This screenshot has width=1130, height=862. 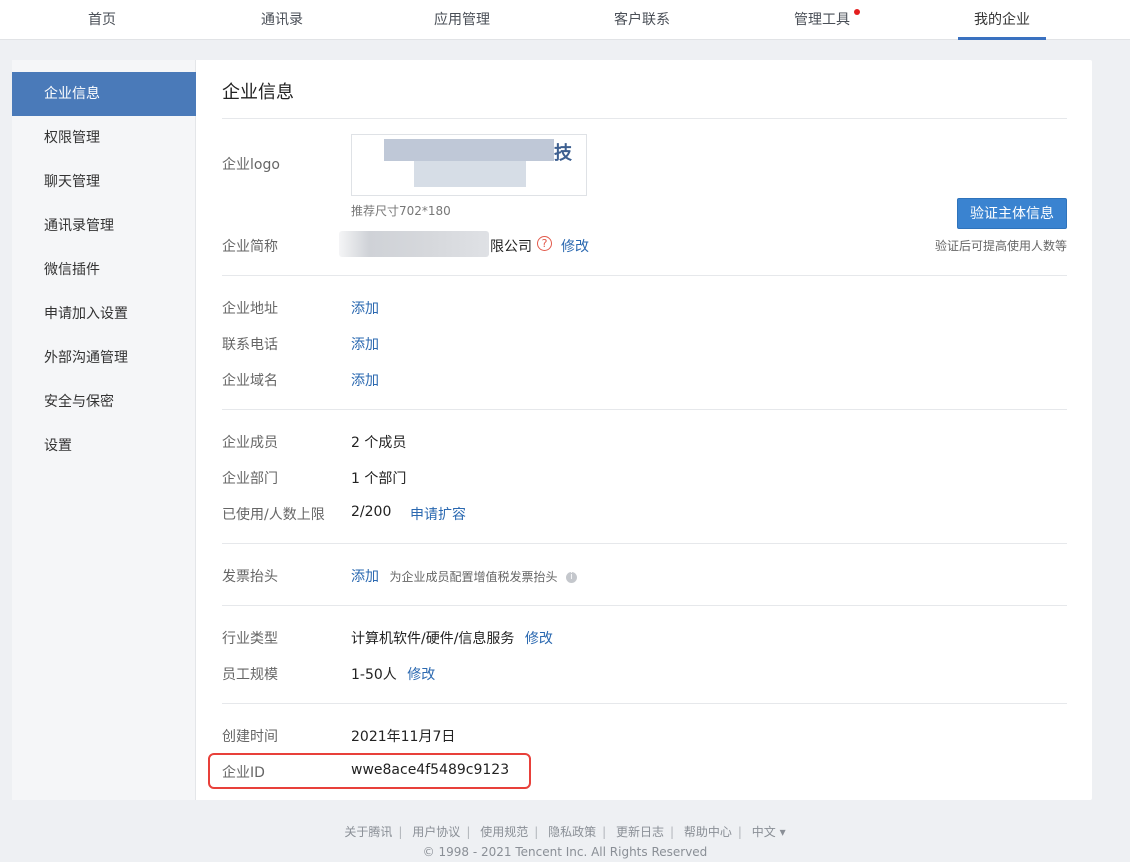 What do you see at coordinates (414, 244) in the screenshot?
I see `short-name-redacted` at bounding box center [414, 244].